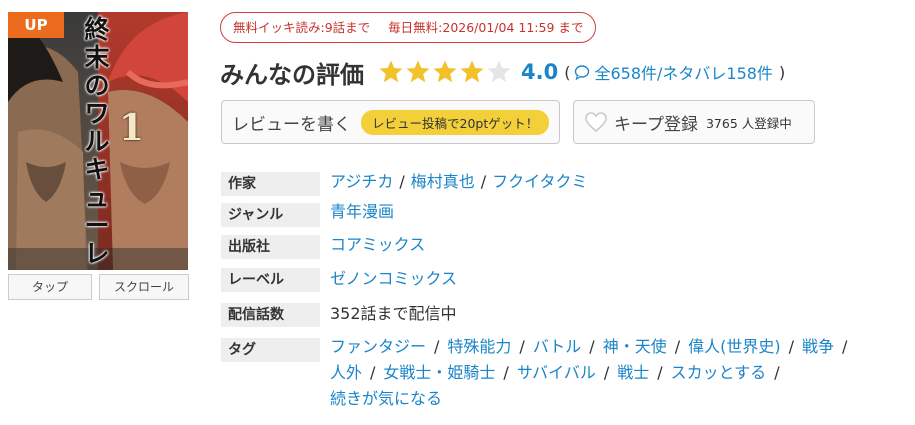  I want to click on rating-score: 4.0, so click(540, 72).